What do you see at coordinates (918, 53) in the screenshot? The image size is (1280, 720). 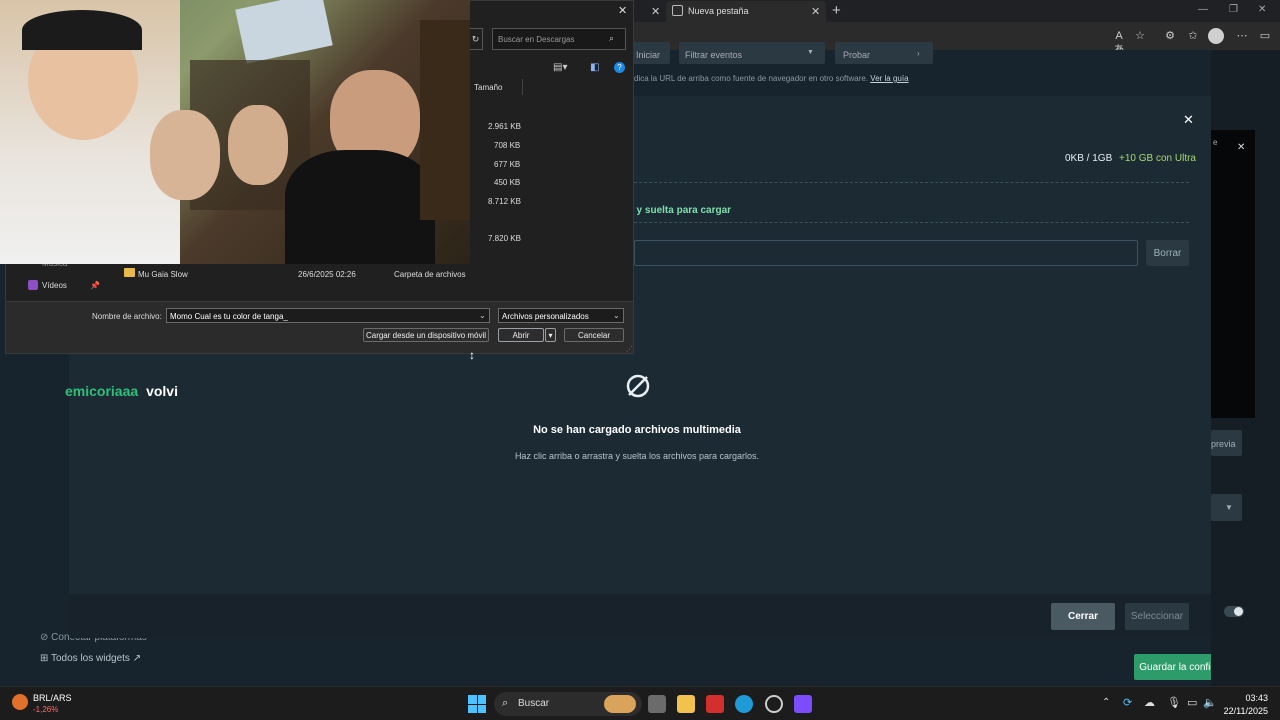 I see `chevron-right-icon: ›` at bounding box center [918, 53].